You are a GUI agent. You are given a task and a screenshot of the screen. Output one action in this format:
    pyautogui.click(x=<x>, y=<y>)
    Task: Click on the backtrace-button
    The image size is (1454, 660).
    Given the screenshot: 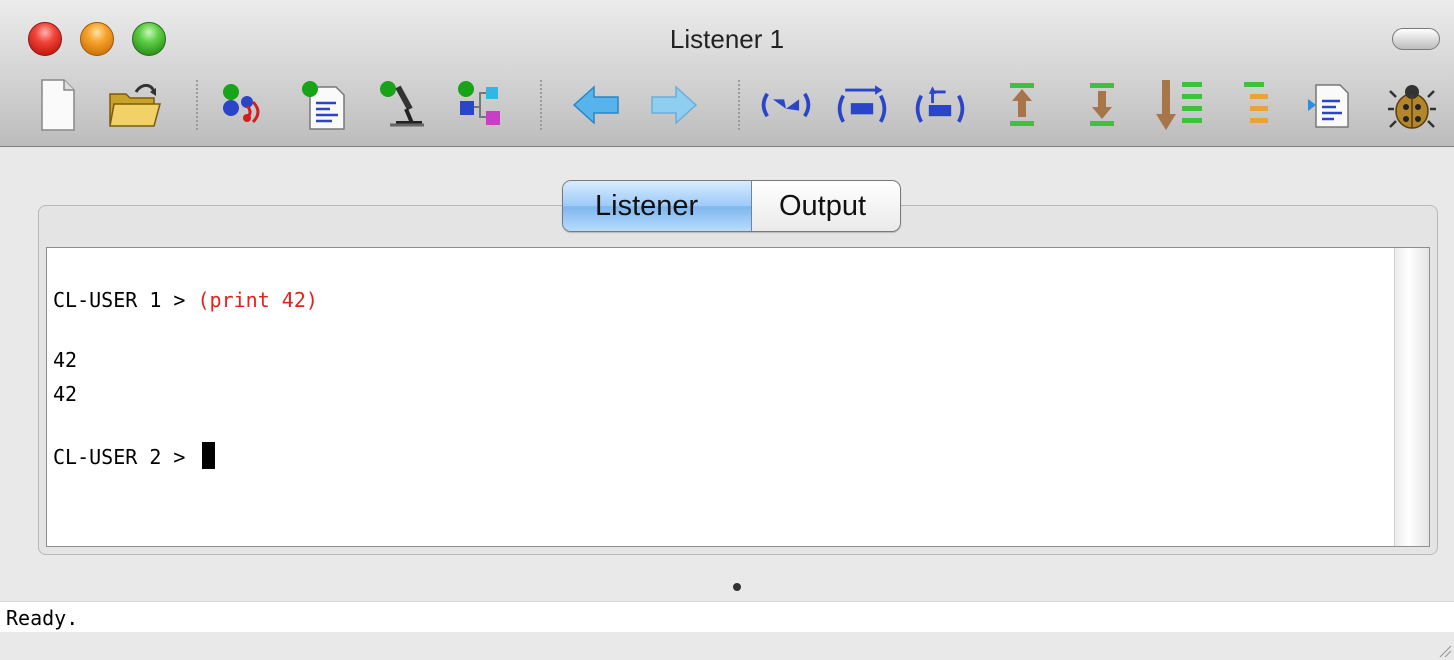 What is the action you would take?
    pyautogui.click(x=1180, y=105)
    